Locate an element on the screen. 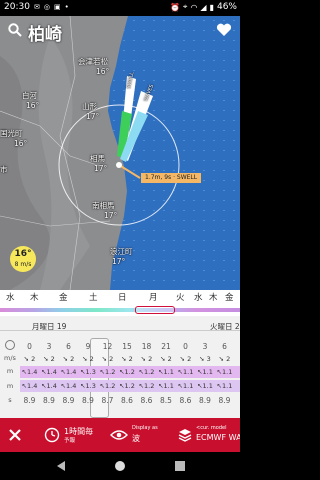  eye-icon is located at coordinates (119, 435).